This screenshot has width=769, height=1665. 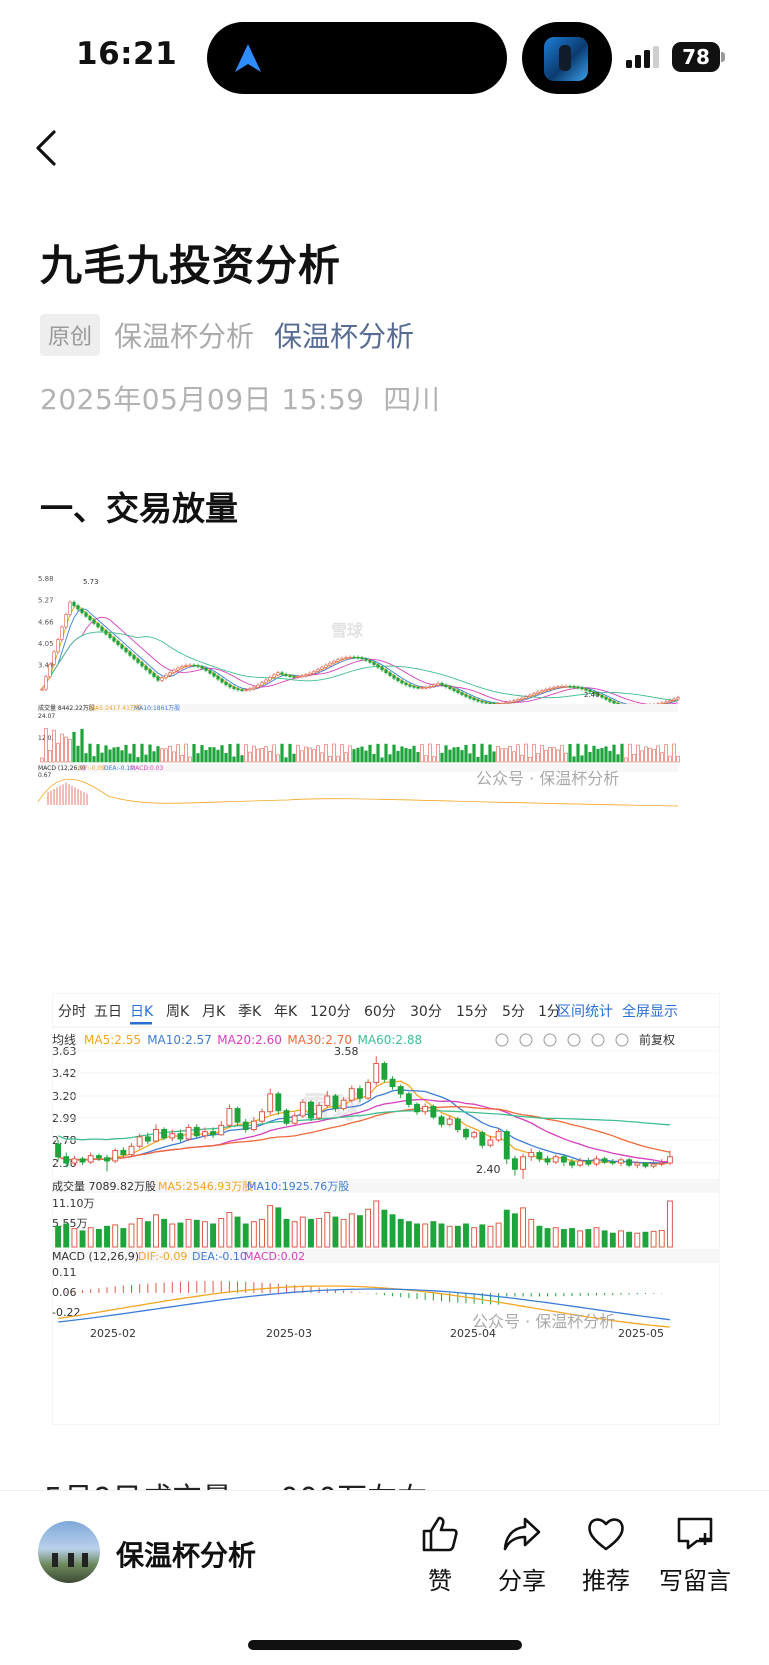 I want to click on period-tab-11: 5分, so click(x=513, y=1012).